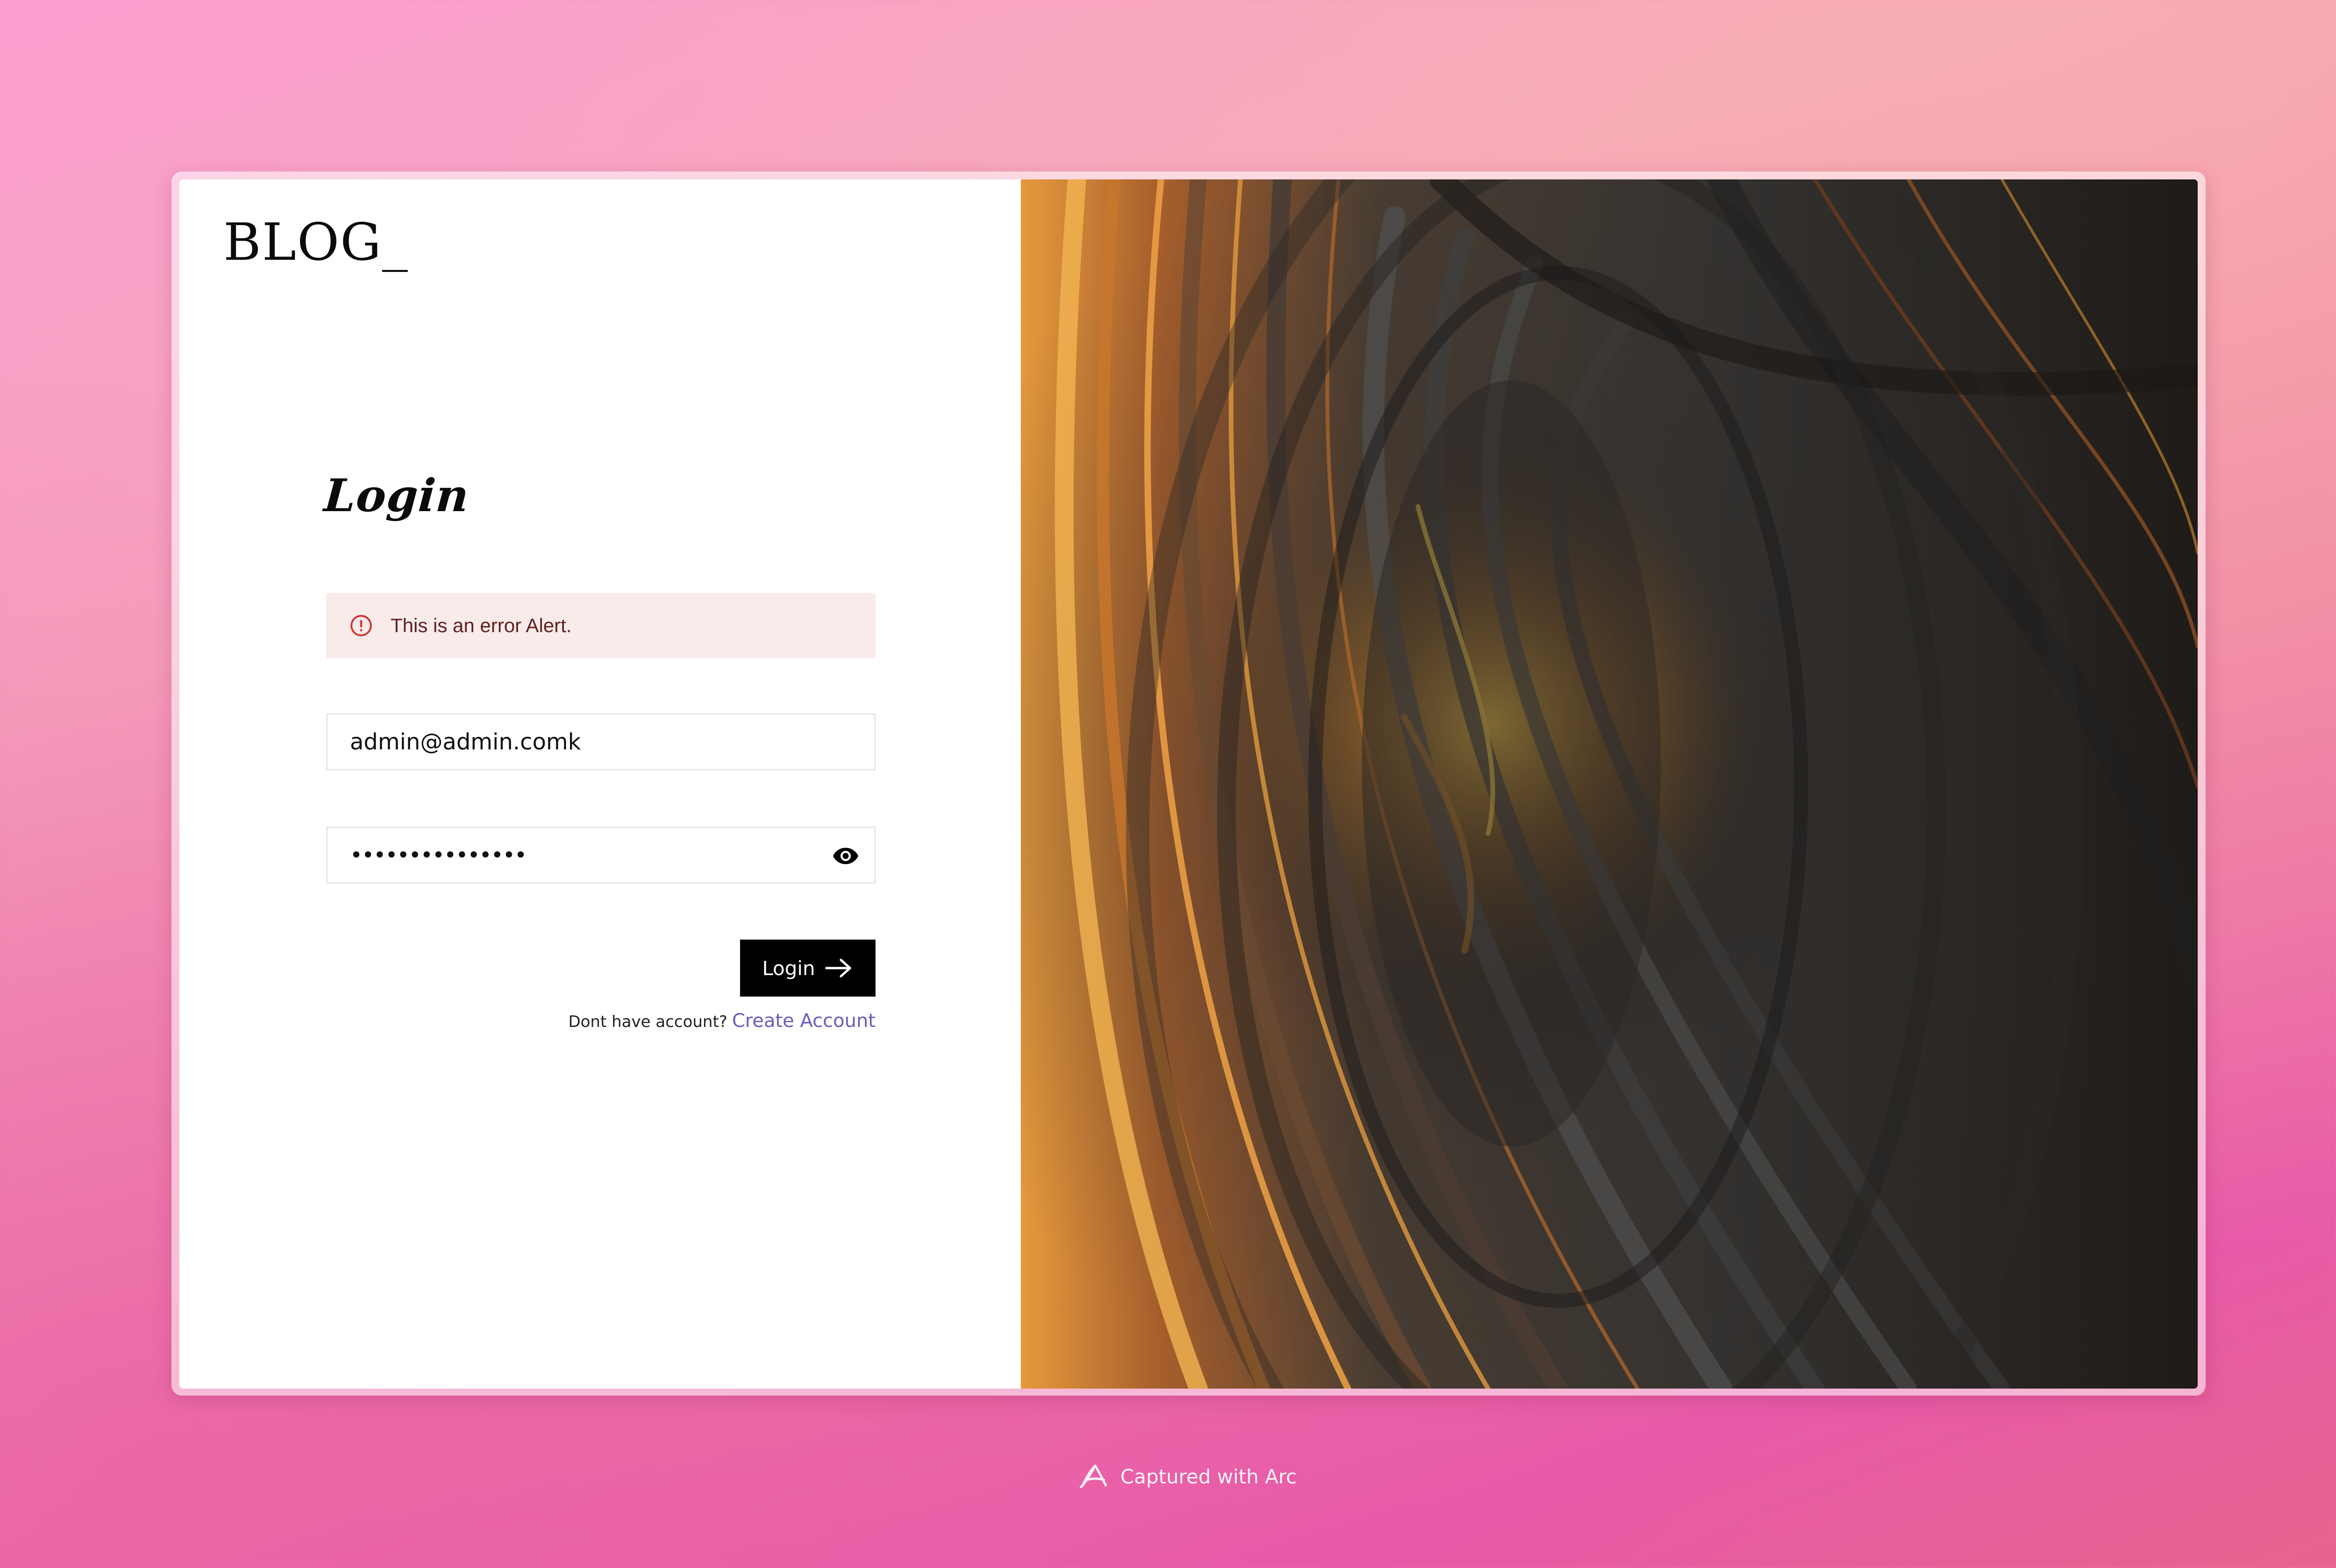 The height and width of the screenshot is (1568, 2336). I want to click on email-field: admin@admin.comk, so click(601, 741).